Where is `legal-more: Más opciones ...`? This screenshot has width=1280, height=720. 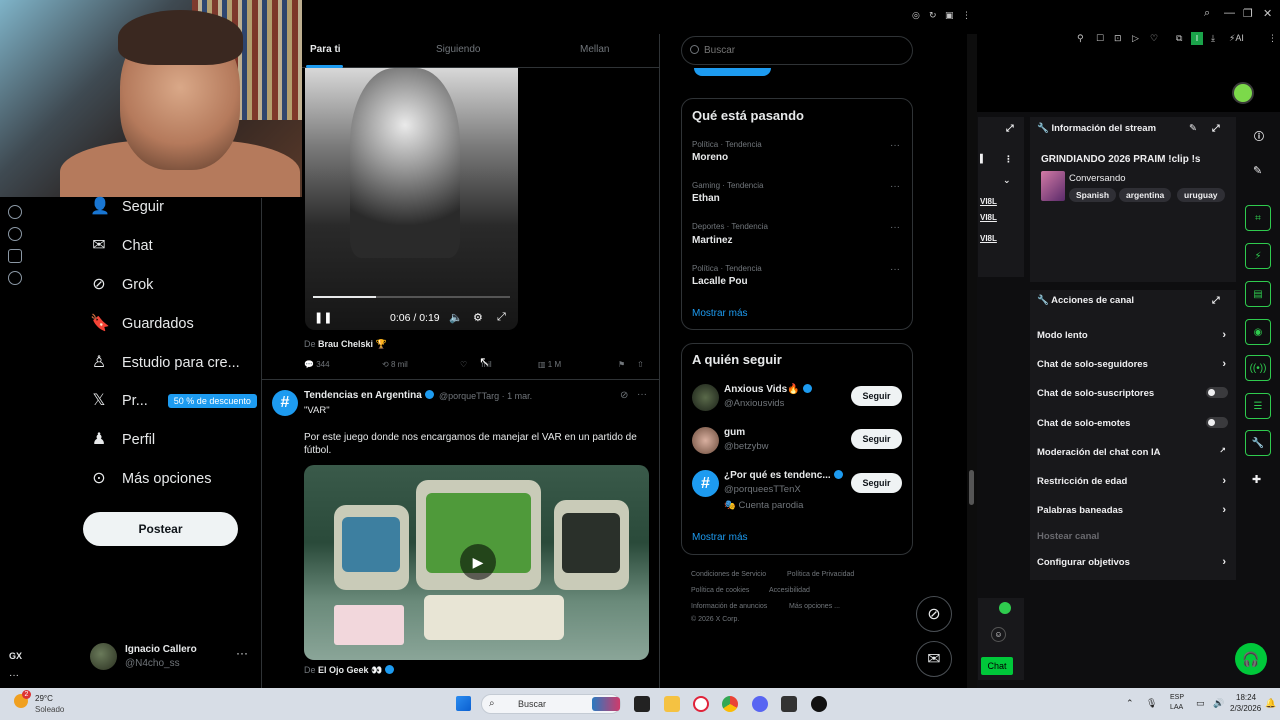
legal-more: Más opciones ... is located at coordinates (814, 606).